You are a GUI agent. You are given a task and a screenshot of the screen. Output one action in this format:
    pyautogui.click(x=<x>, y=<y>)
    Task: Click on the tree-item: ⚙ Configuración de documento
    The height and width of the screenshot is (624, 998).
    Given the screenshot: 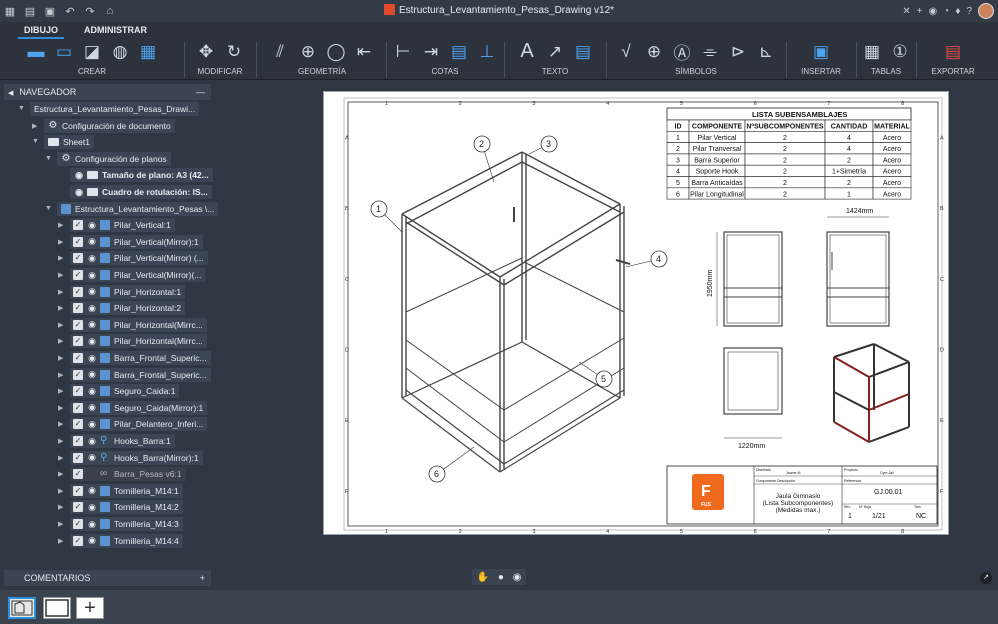 What is the action you would take?
    pyautogui.click(x=109, y=125)
    